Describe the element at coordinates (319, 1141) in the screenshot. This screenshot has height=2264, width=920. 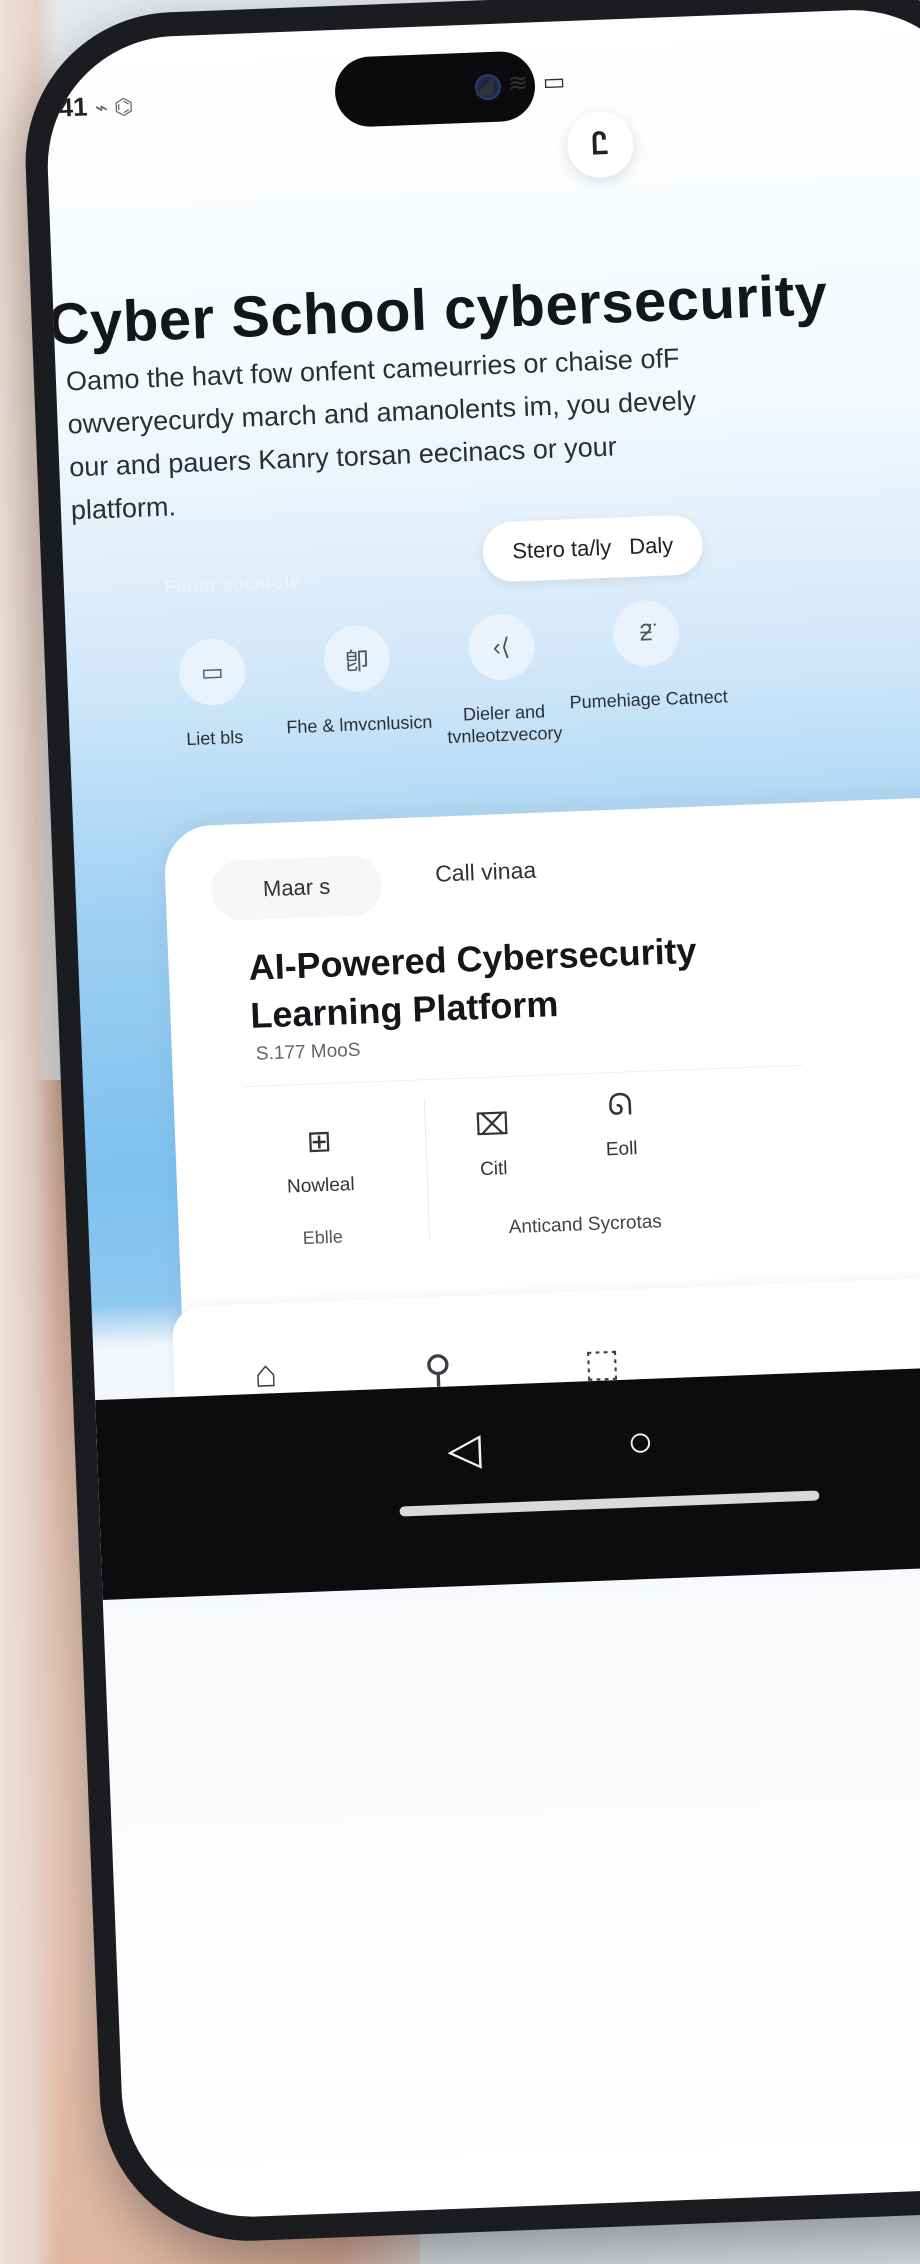
I see `calendar-icon: ⊞` at that location.